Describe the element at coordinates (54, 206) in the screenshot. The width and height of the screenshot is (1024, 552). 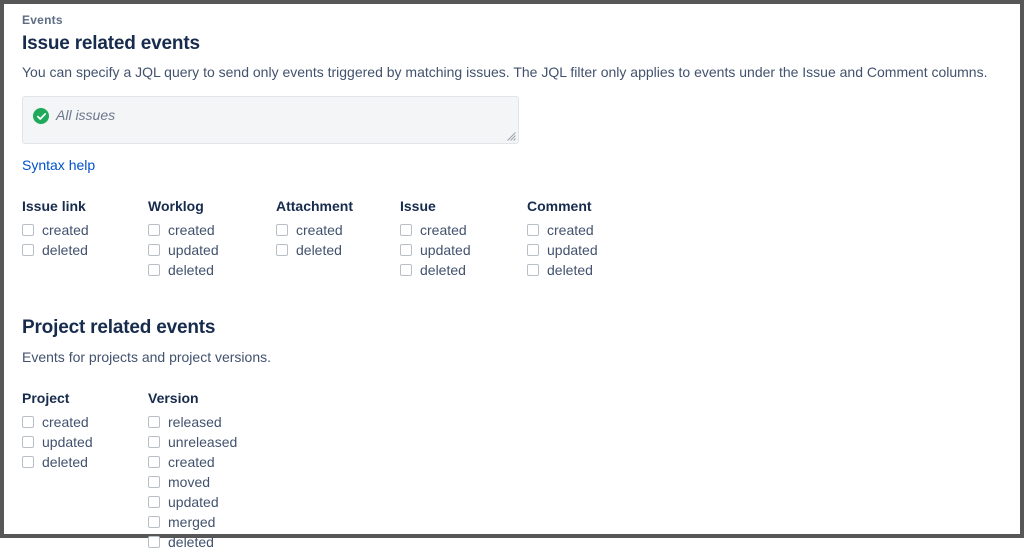
I see `column-header: Issue link` at that location.